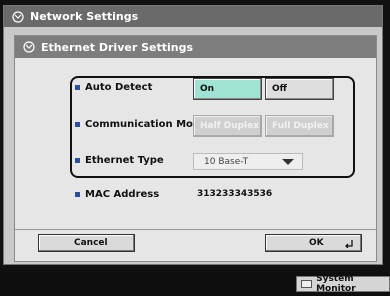 The width and height of the screenshot is (390, 296). I want to click on ethernet-type-label: Ethernet Type, so click(119, 160).